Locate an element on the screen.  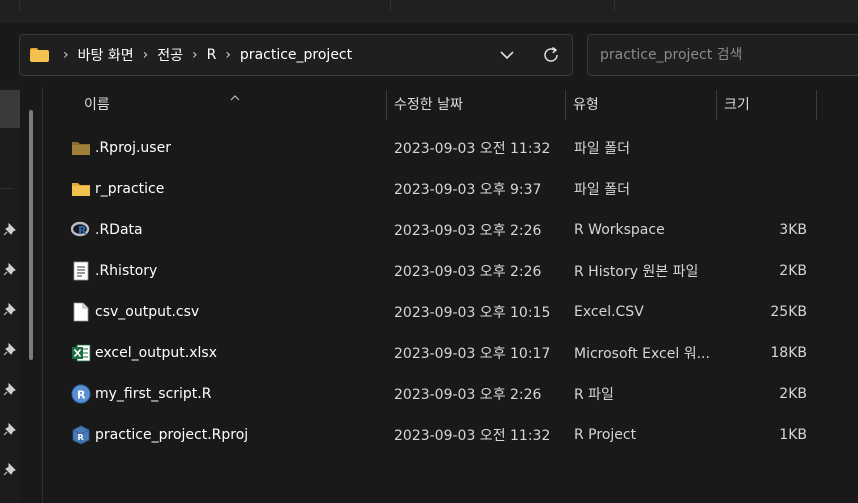
file-size: 25KB is located at coordinates (788, 311).